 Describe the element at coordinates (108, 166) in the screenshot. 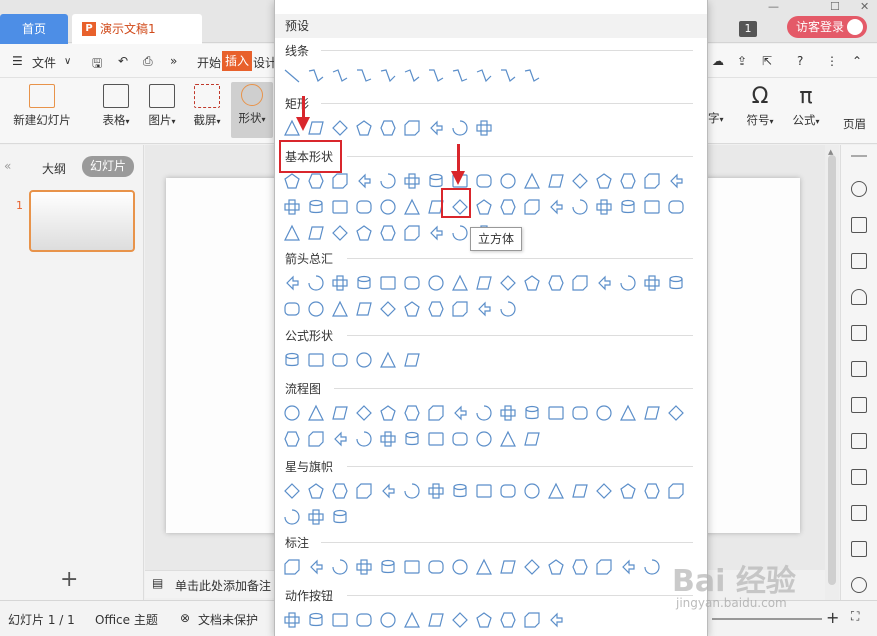

I see `tab-slides: 幻灯片` at that location.